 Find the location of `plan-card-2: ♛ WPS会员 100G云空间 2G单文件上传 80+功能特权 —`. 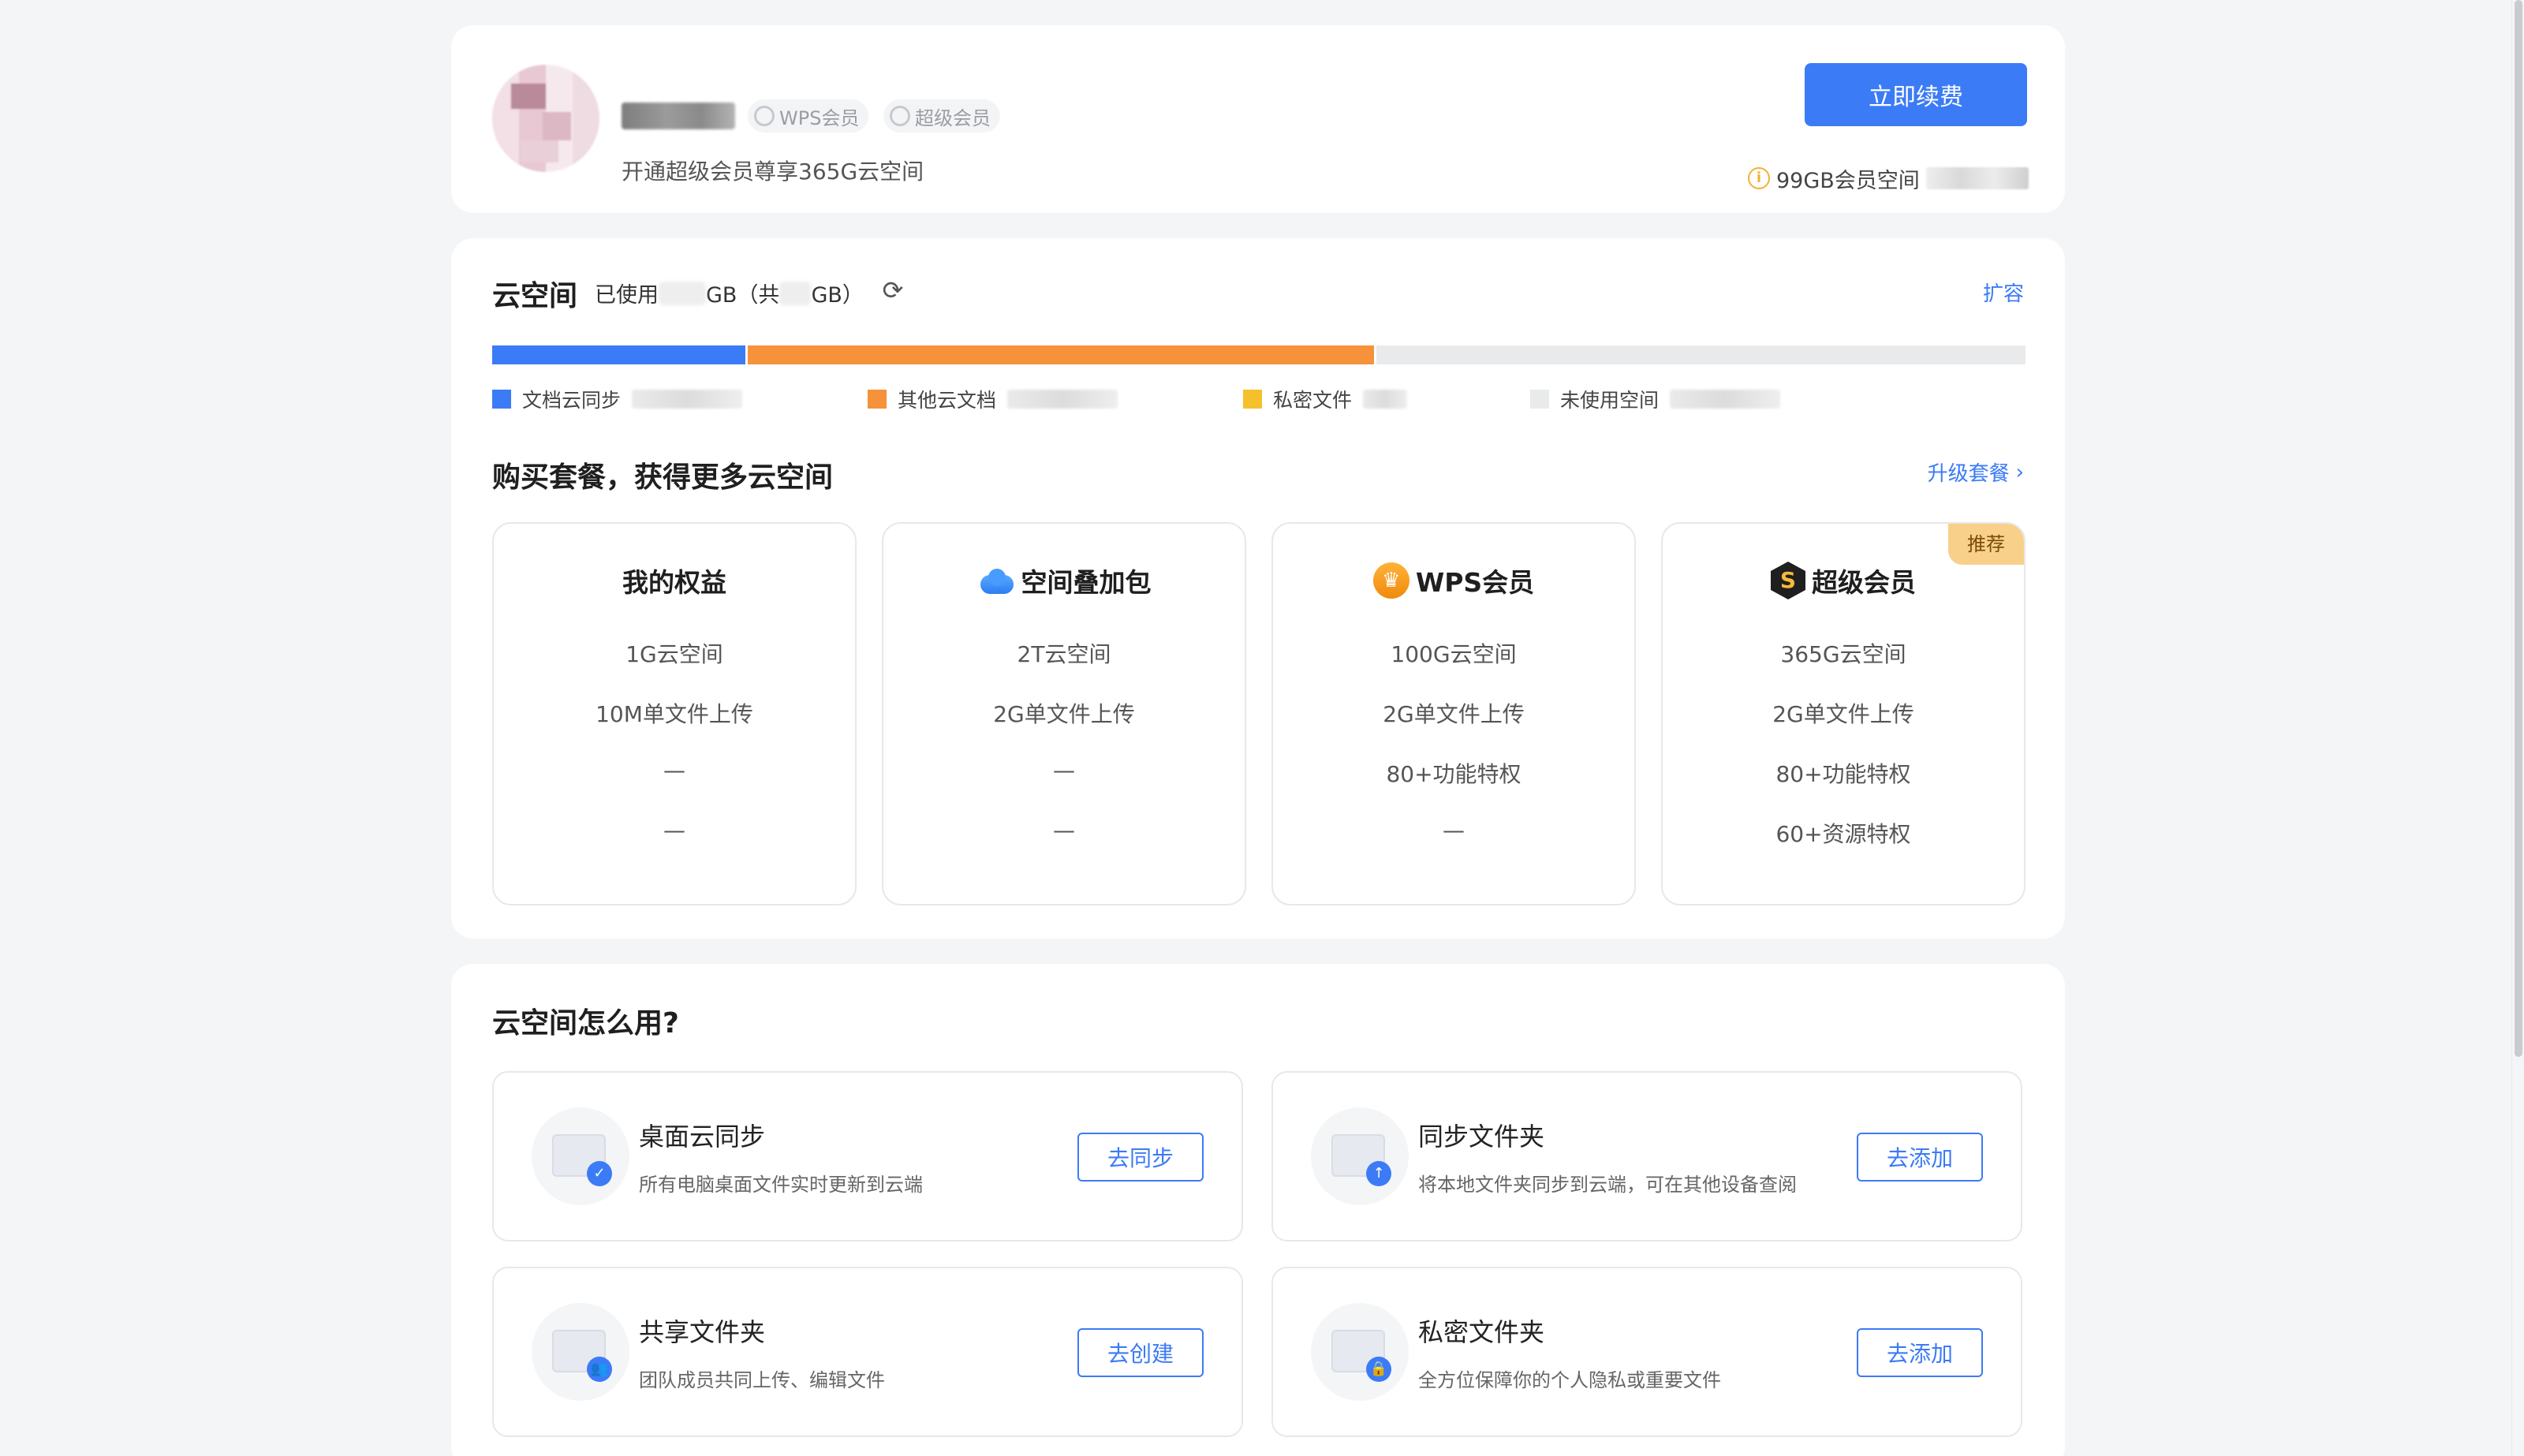

plan-card-2: ♛ WPS会员 100G云空间 2G单文件上传 80+功能特权 — is located at coordinates (1453, 713).